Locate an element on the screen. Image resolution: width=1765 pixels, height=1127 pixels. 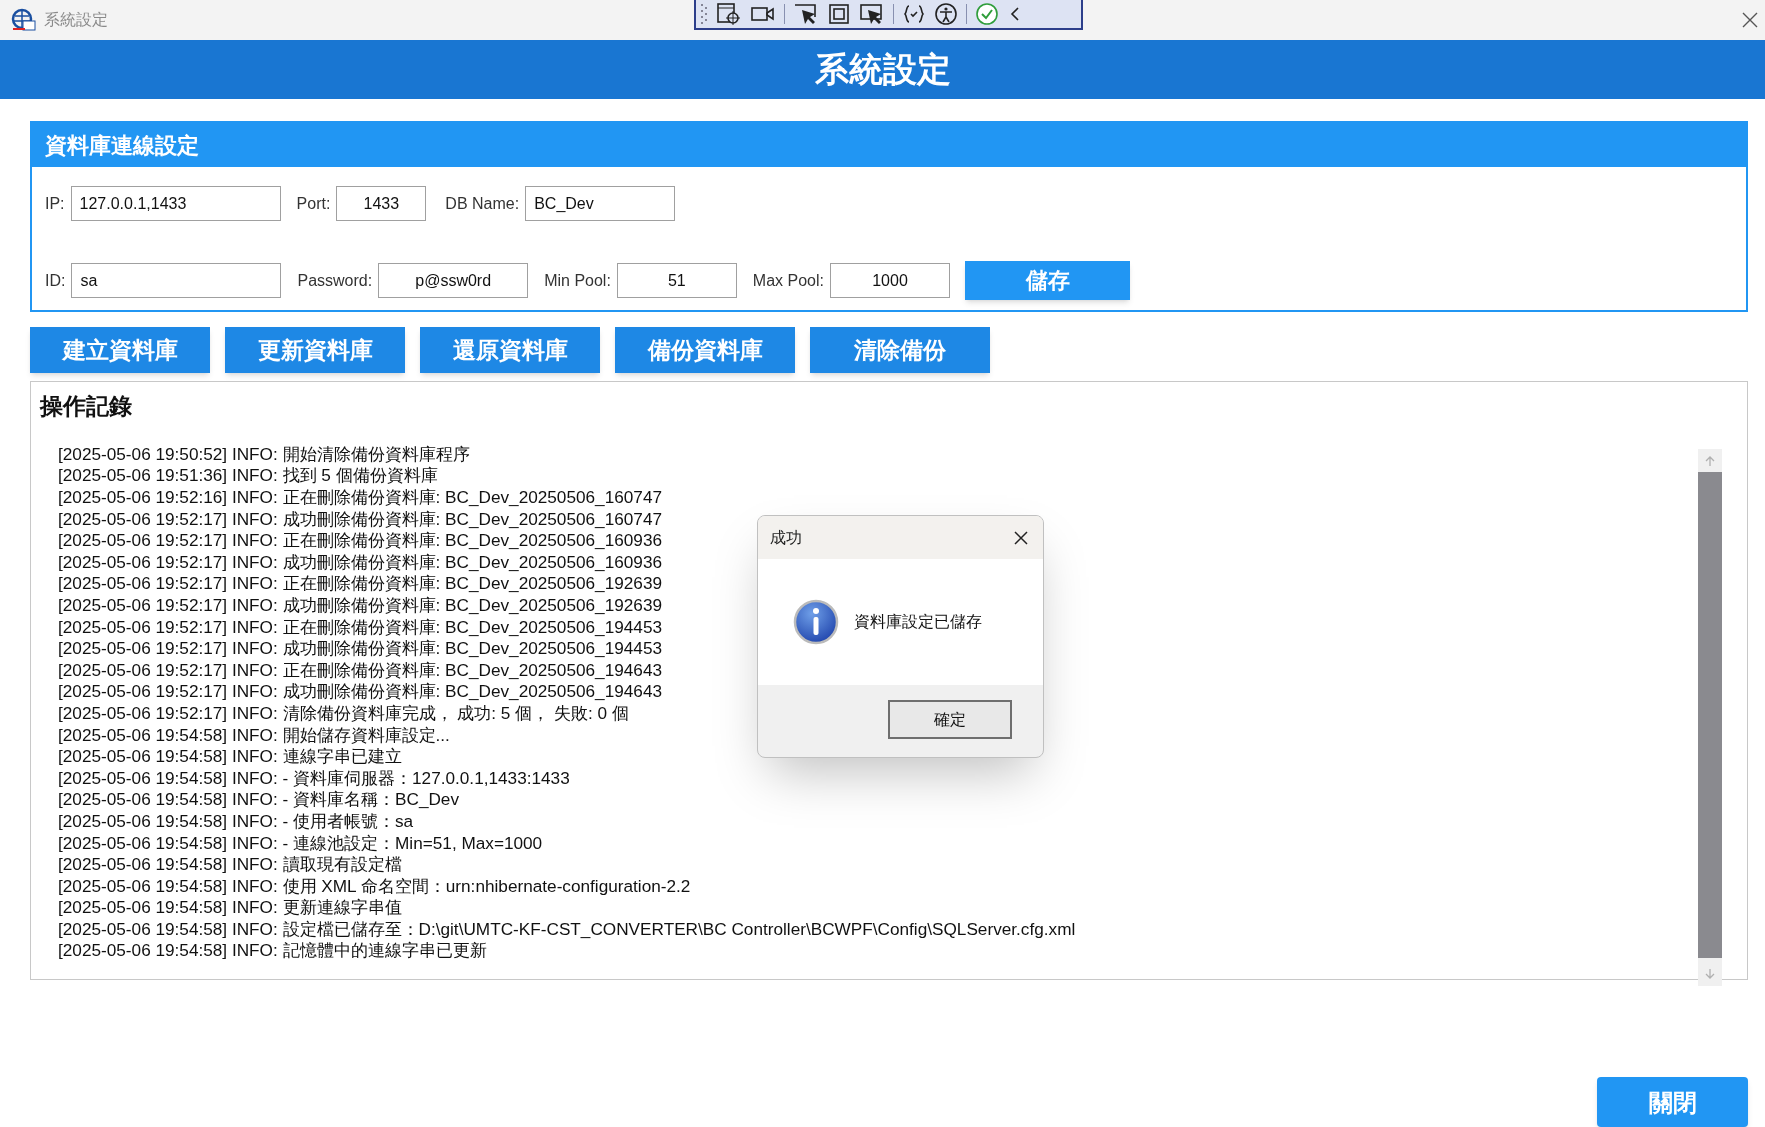
field-label: ID: is located at coordinates (55, 280).